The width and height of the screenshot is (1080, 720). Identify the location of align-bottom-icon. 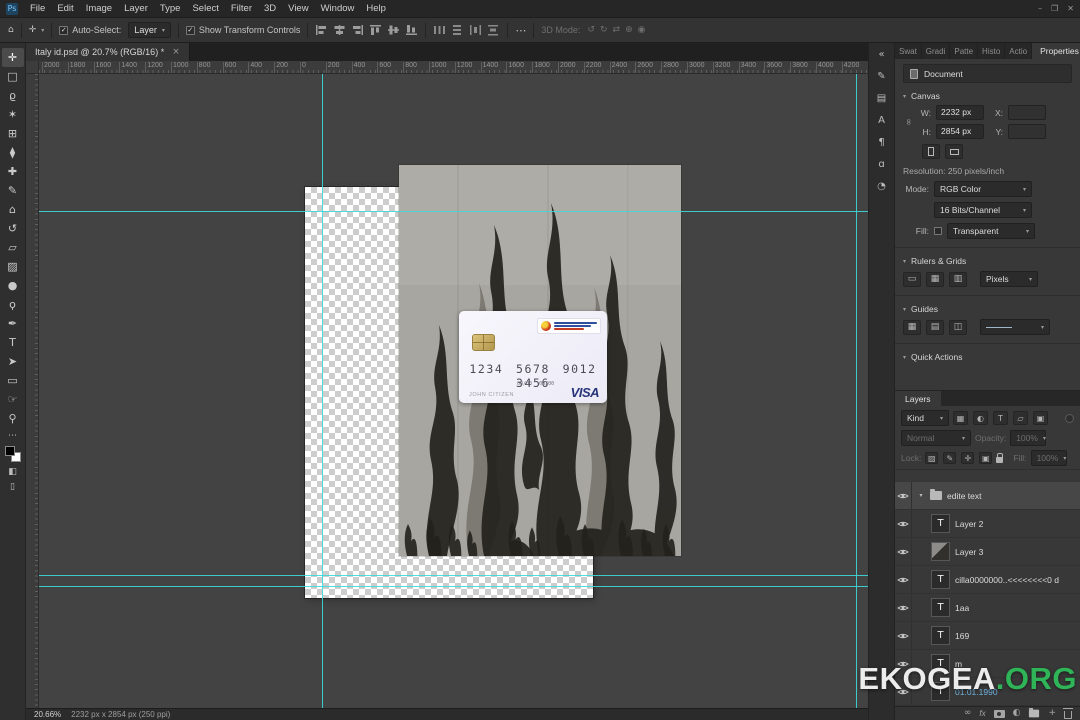
(411, 30).